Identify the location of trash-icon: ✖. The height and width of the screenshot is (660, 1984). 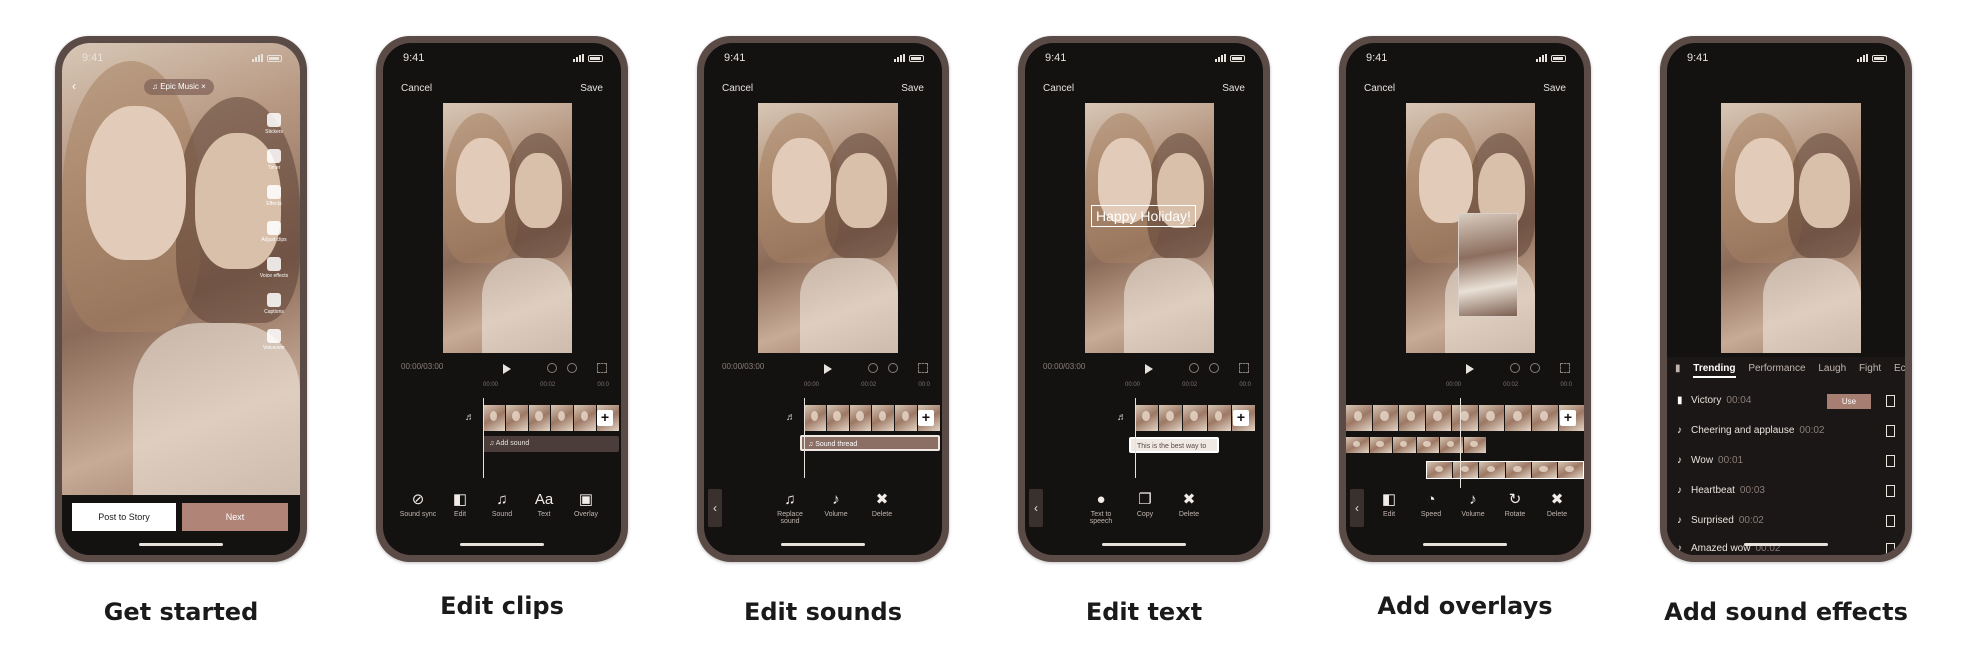
(1189, 499).